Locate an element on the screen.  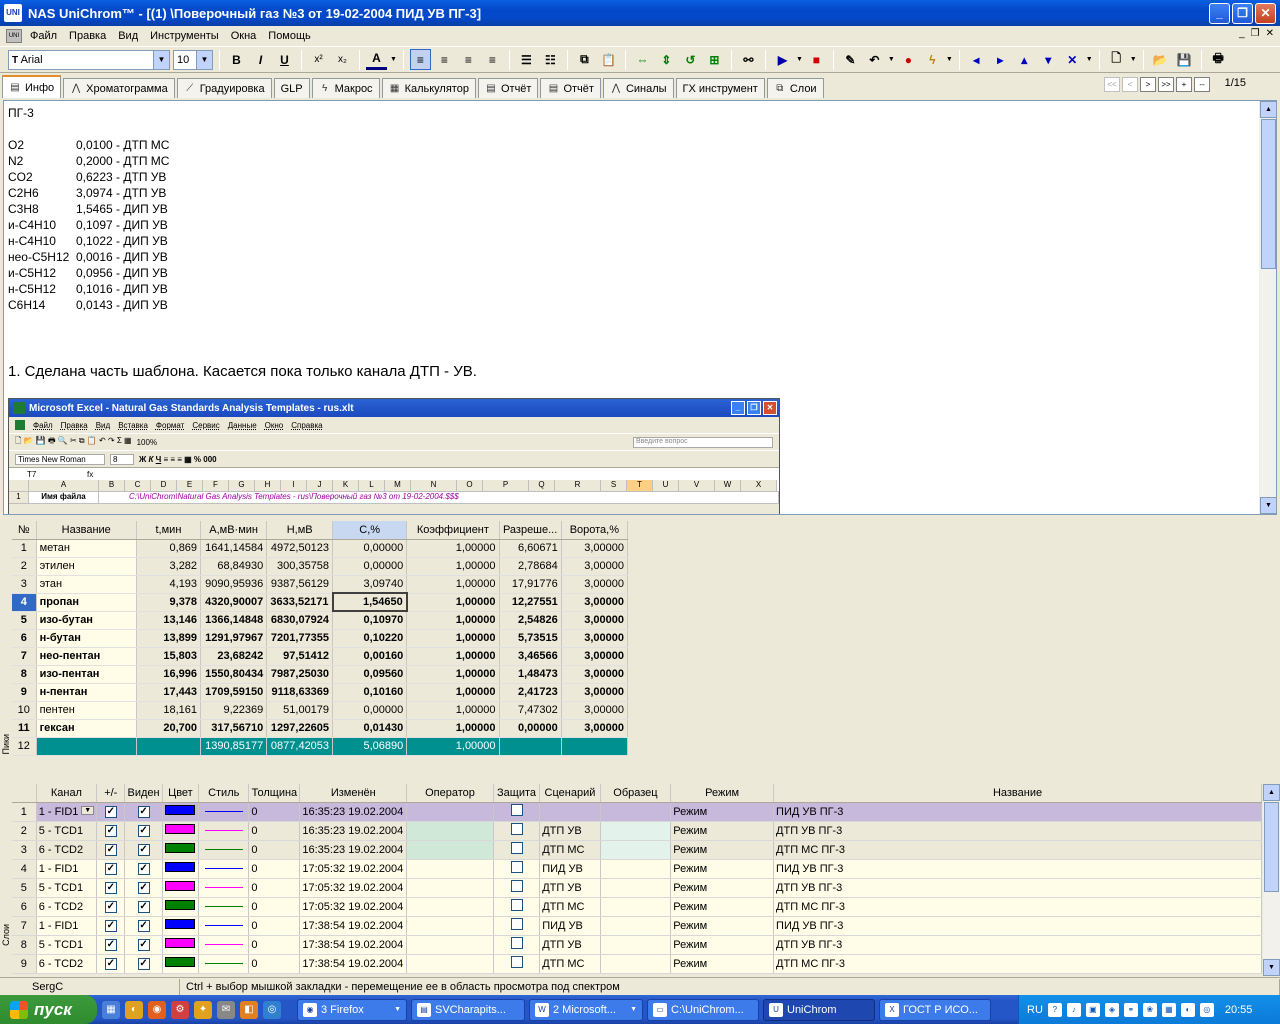
peak-name: изо-пентан is located at coordinates (86, 674).